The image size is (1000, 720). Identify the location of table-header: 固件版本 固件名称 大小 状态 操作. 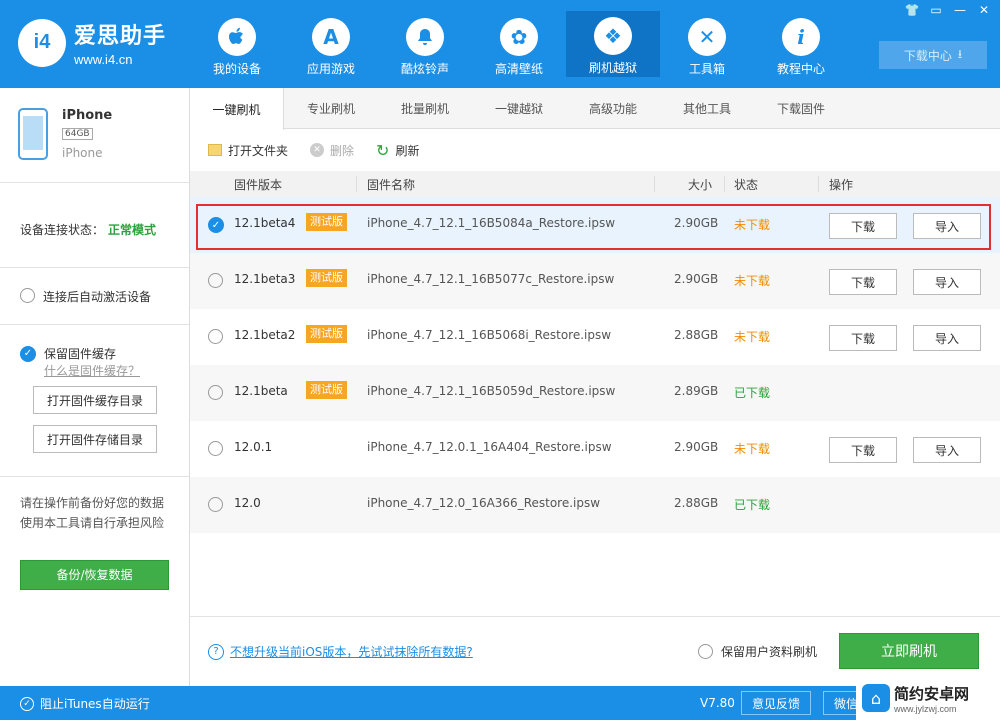
(595, 184).